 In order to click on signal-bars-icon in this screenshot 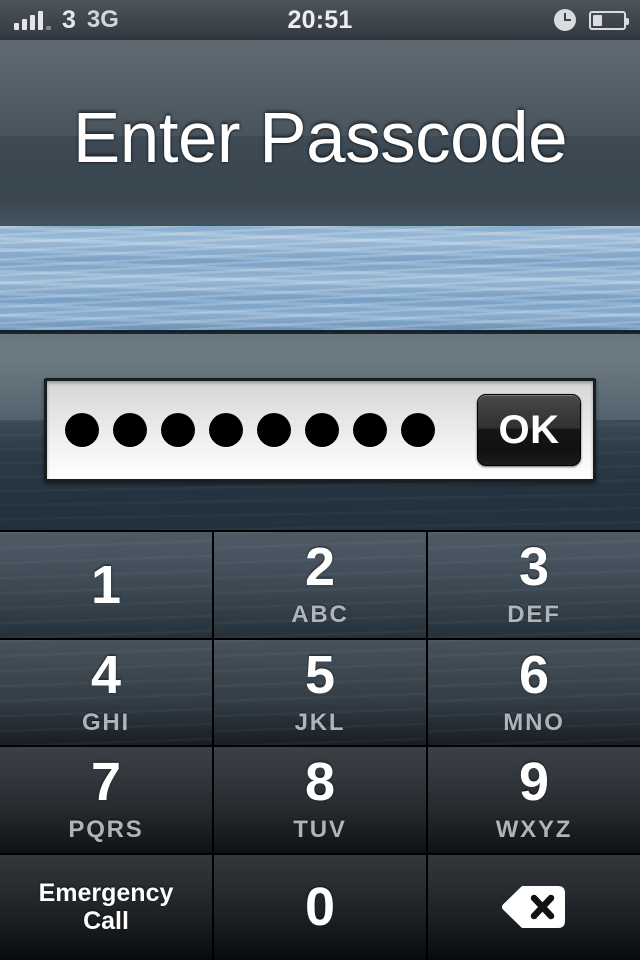, I will do `click(32, 20)`.